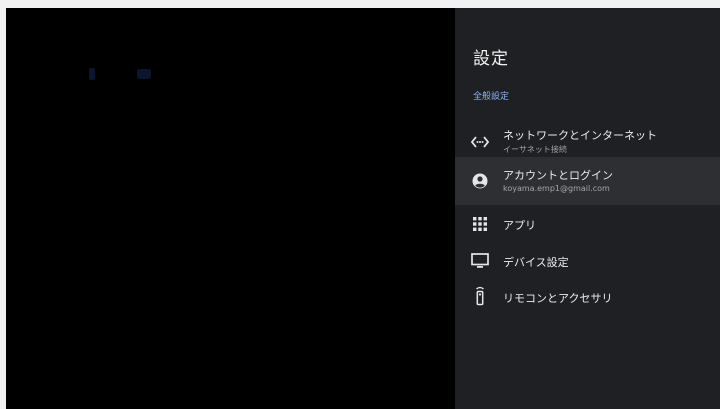 The image size is (720, 409). I want to click on menu-item-label: デバイス設定, so click(536, 262).